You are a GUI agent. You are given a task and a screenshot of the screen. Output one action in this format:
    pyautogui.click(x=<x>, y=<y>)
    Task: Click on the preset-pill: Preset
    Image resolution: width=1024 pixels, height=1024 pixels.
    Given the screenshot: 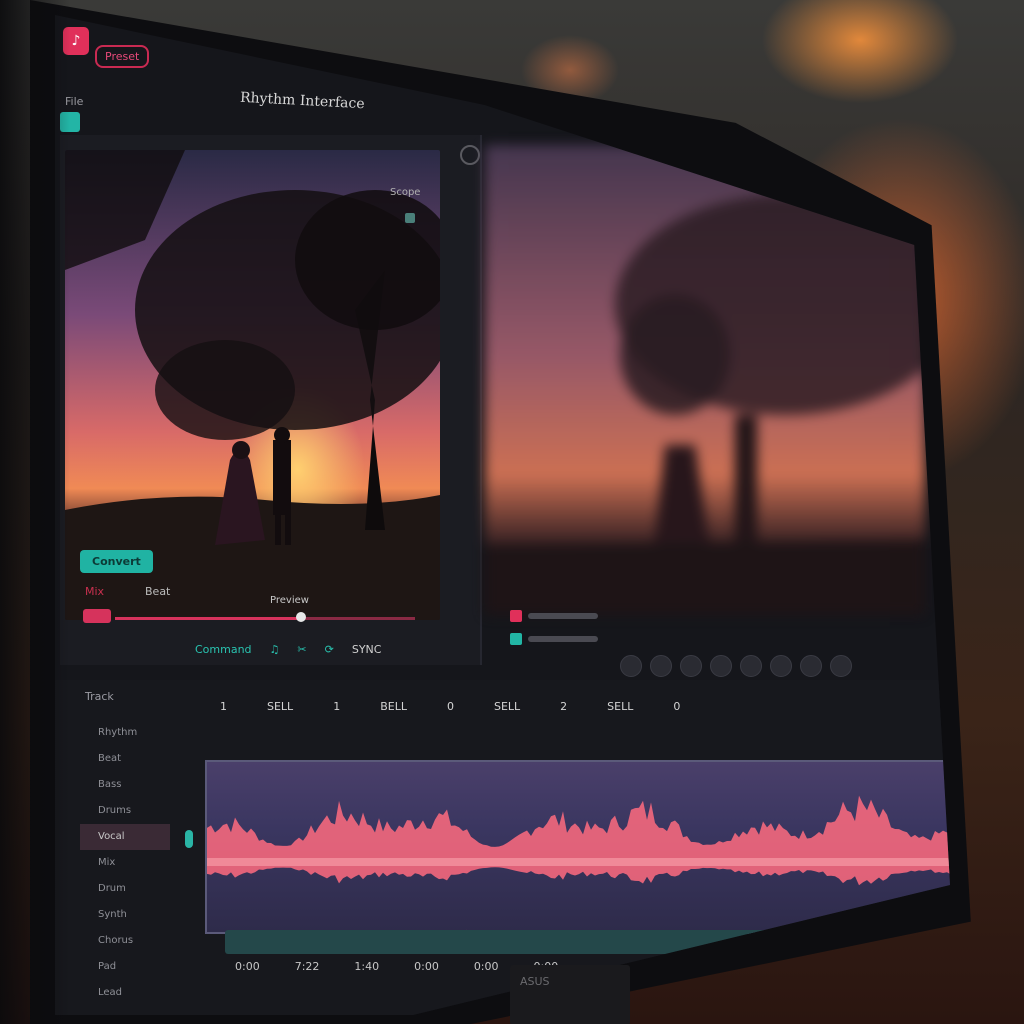 What is the action you would take?
    pyautogui.click(x=122, y=56)
    